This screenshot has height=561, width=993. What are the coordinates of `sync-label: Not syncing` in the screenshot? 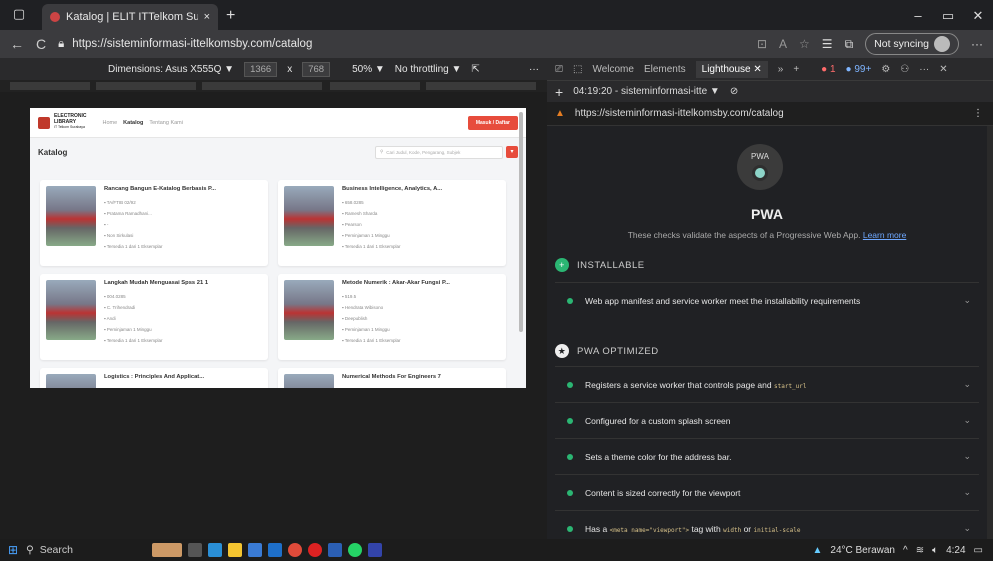 It's located at (901, 44).